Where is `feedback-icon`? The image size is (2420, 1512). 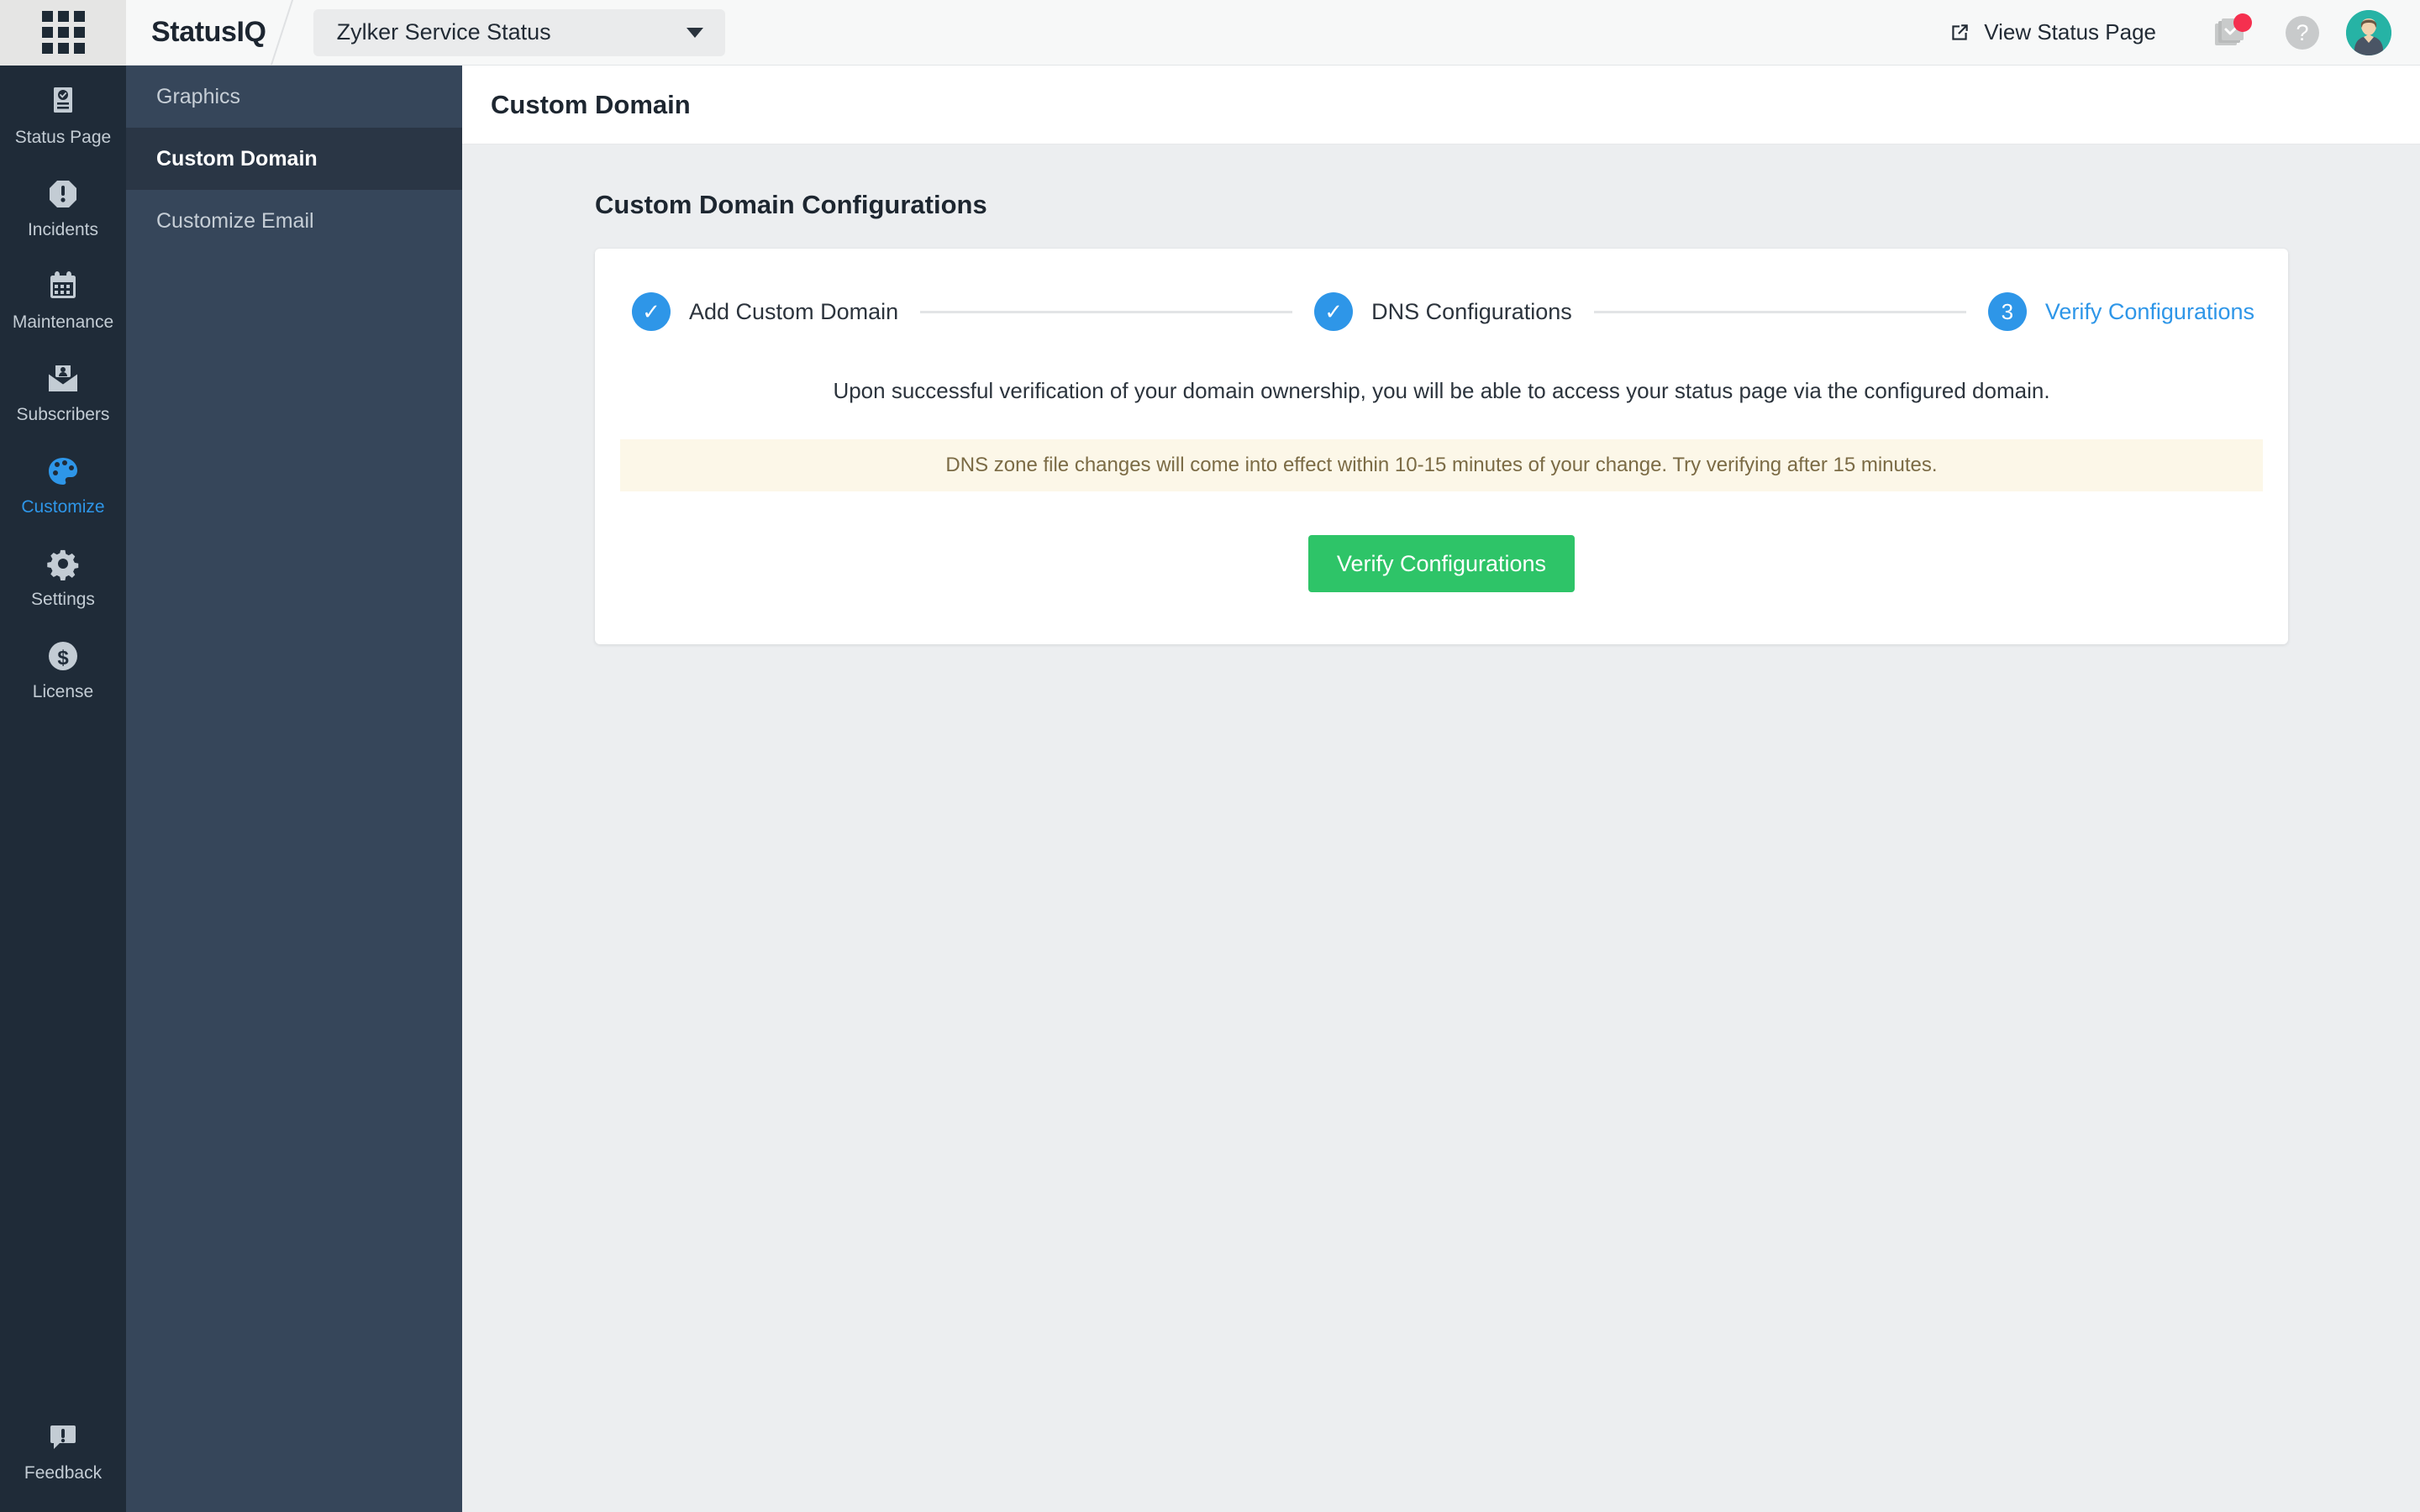
feedback-icon is located at coordinates (63, 1437).